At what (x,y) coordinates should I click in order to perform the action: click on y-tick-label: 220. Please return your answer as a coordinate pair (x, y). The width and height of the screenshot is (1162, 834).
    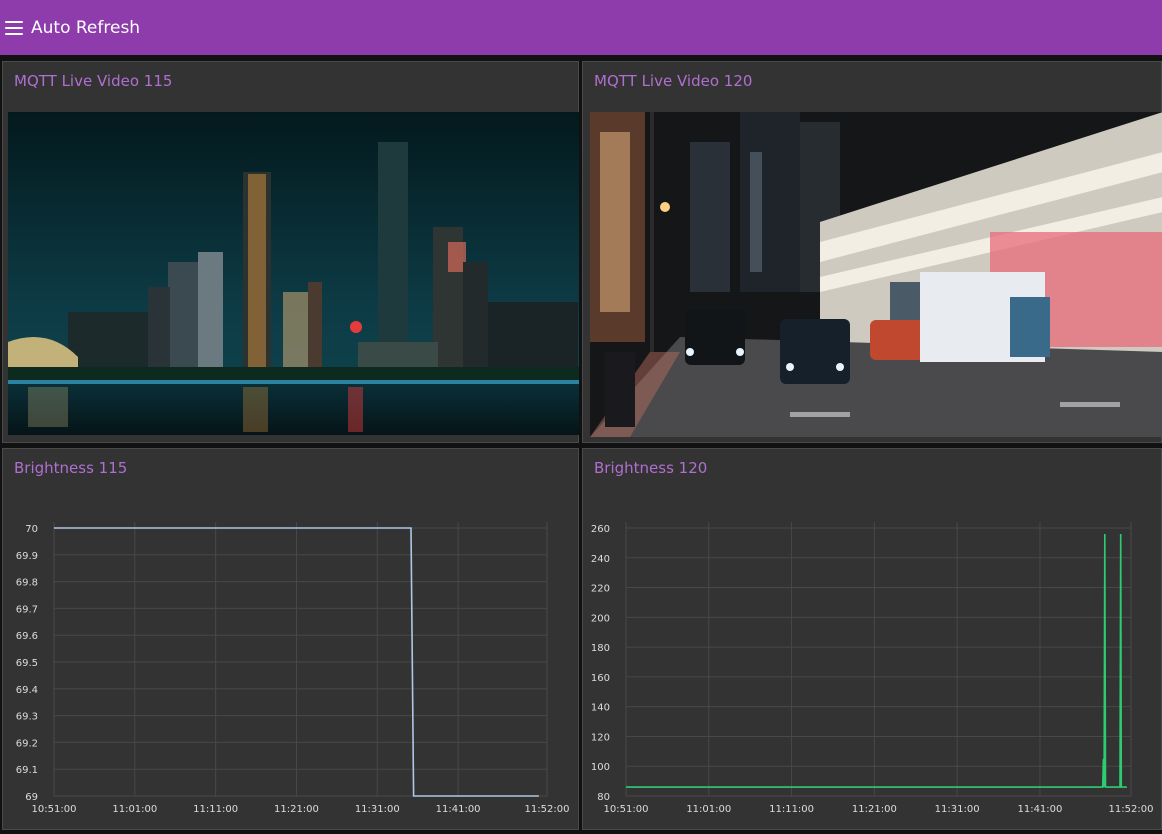
    Looking at the image, I should click on (600, 589).